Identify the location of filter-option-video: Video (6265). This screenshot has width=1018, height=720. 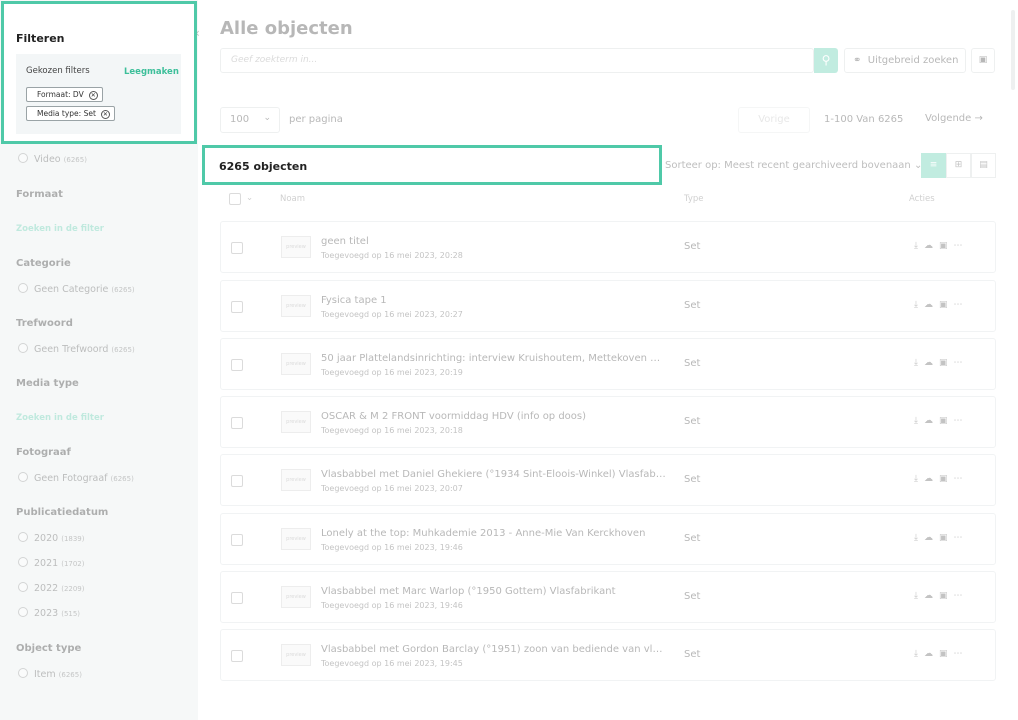
(52, 159).